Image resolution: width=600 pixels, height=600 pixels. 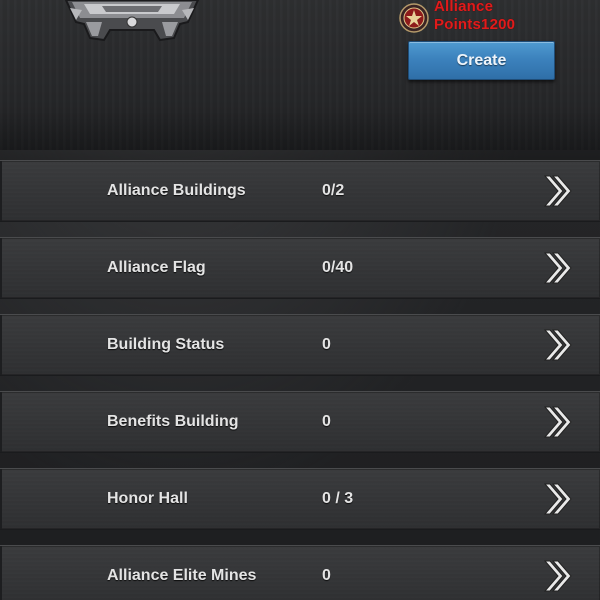 I want to click on alliance-points-text: Alliance Points1200, so click(x=484, y=17).